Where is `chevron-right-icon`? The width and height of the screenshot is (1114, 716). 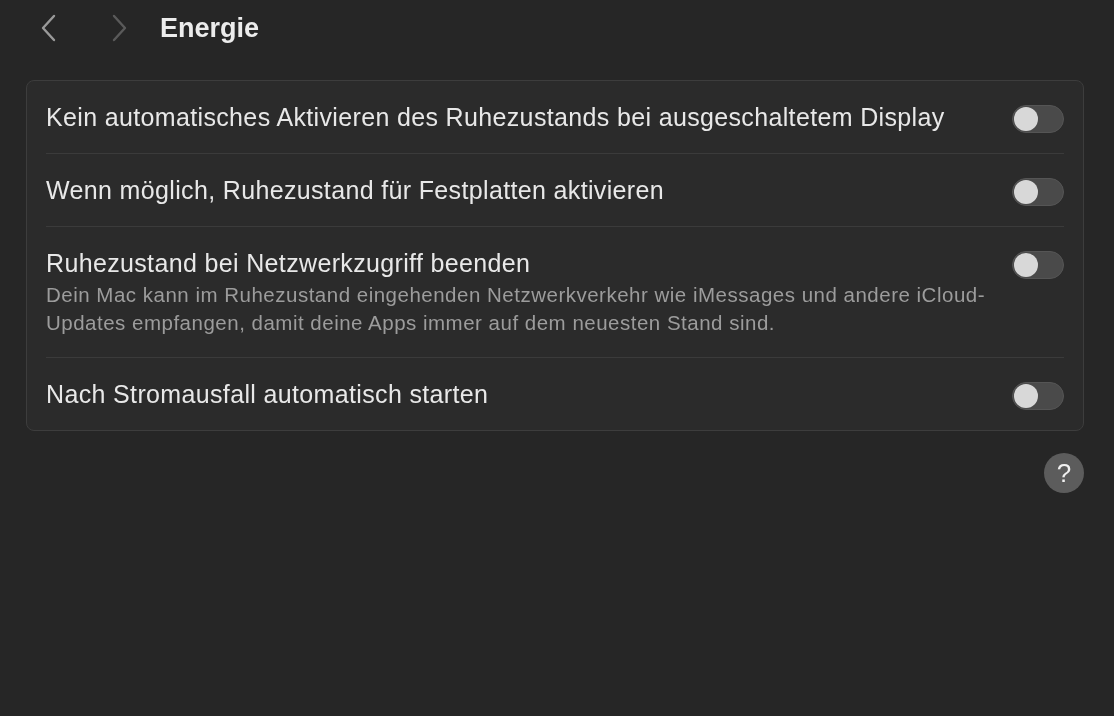 chevron-right-icon is located at coordinates (120, 28).